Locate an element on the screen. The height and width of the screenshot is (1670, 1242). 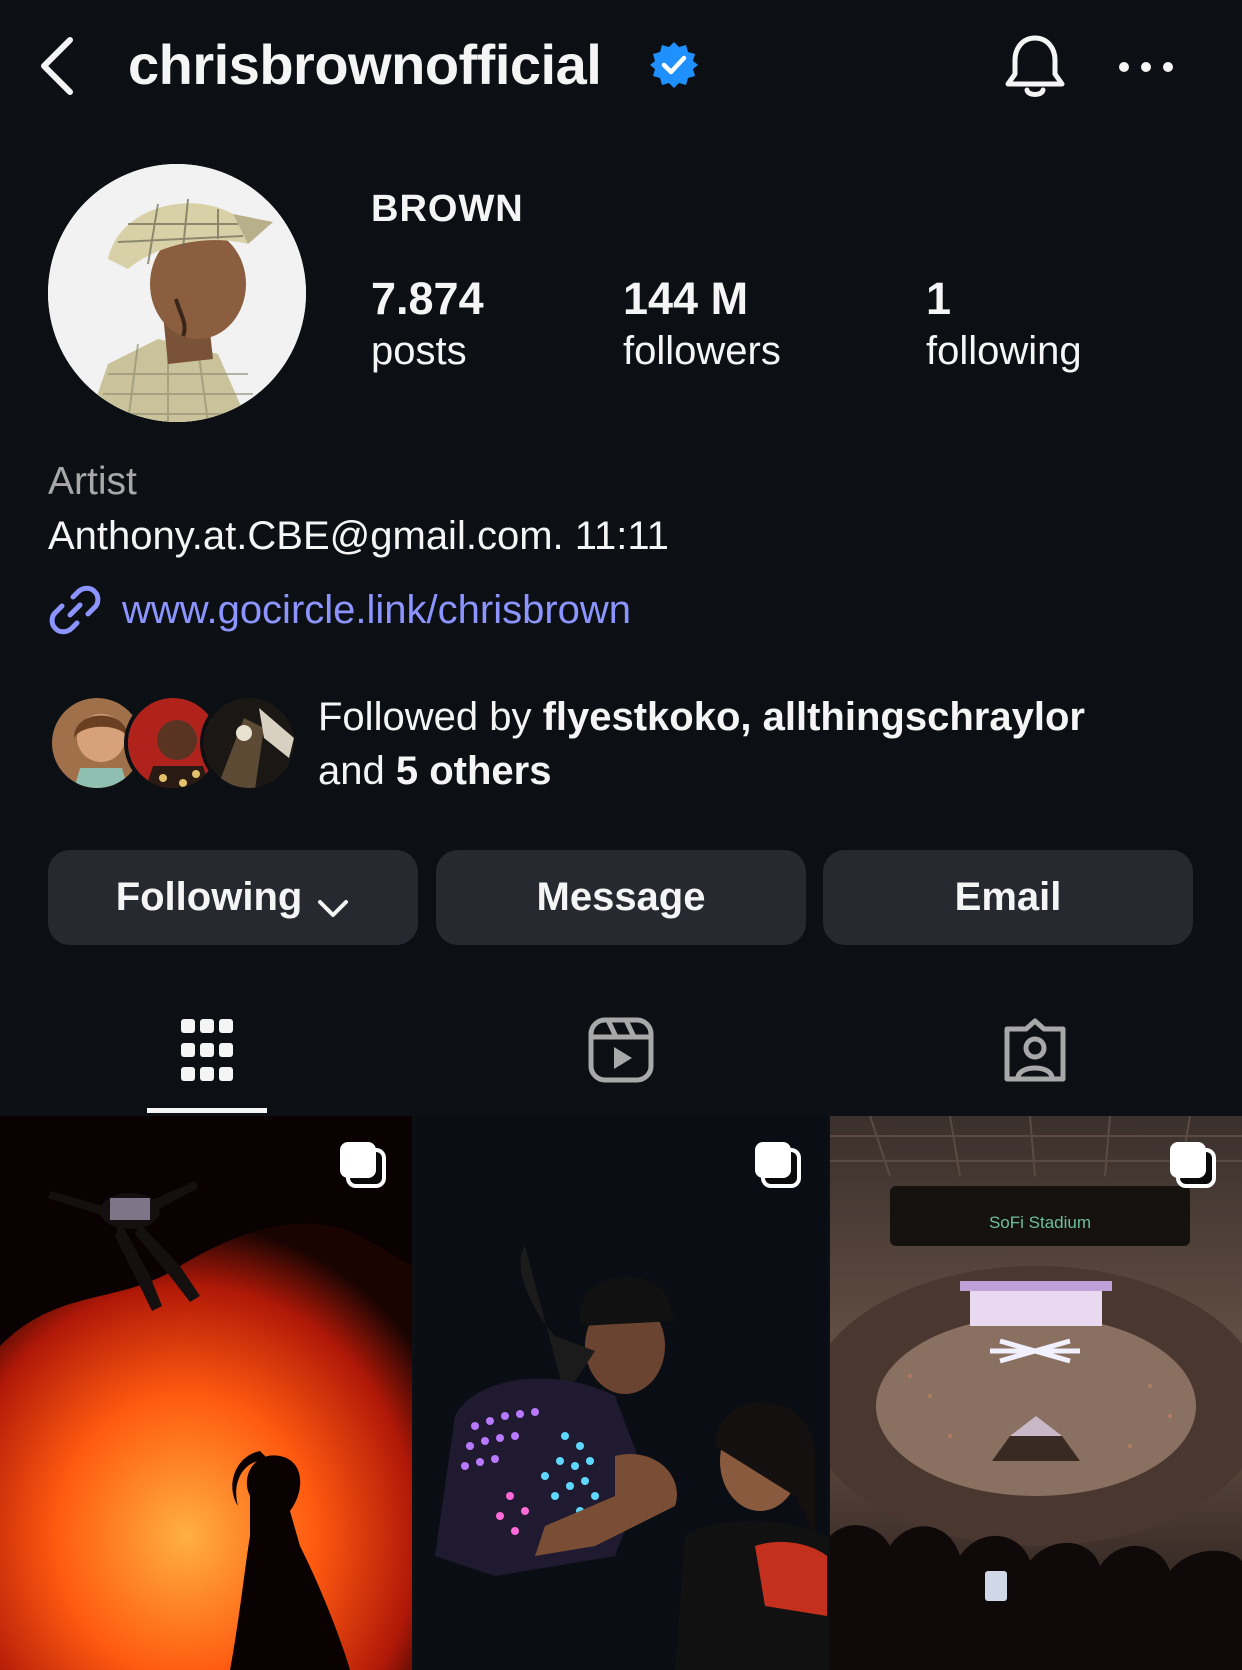
mutual-avatar is located at coordinates (249, 743).